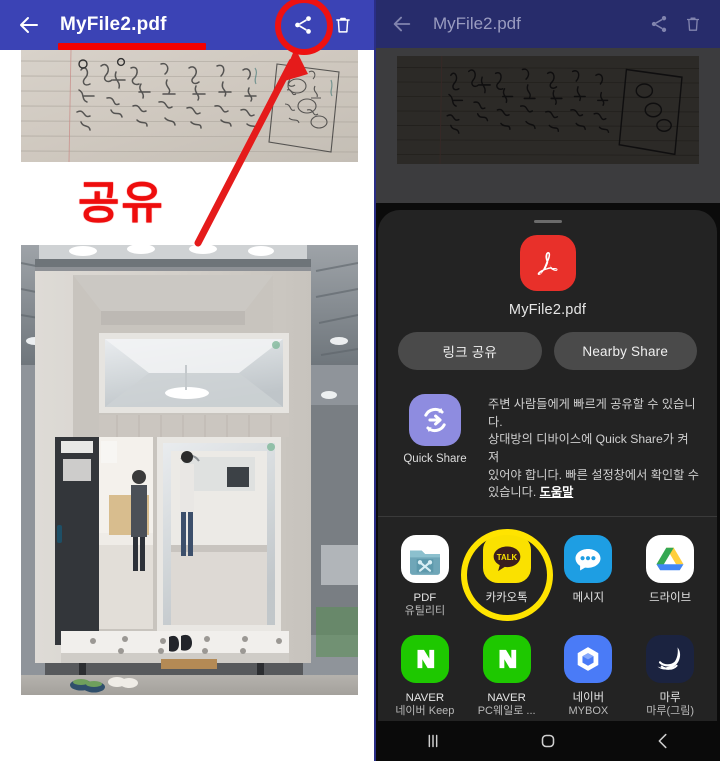 The width and height of the screenshot is (720, 761). I want to click on recents-icon, so click(432, 741).